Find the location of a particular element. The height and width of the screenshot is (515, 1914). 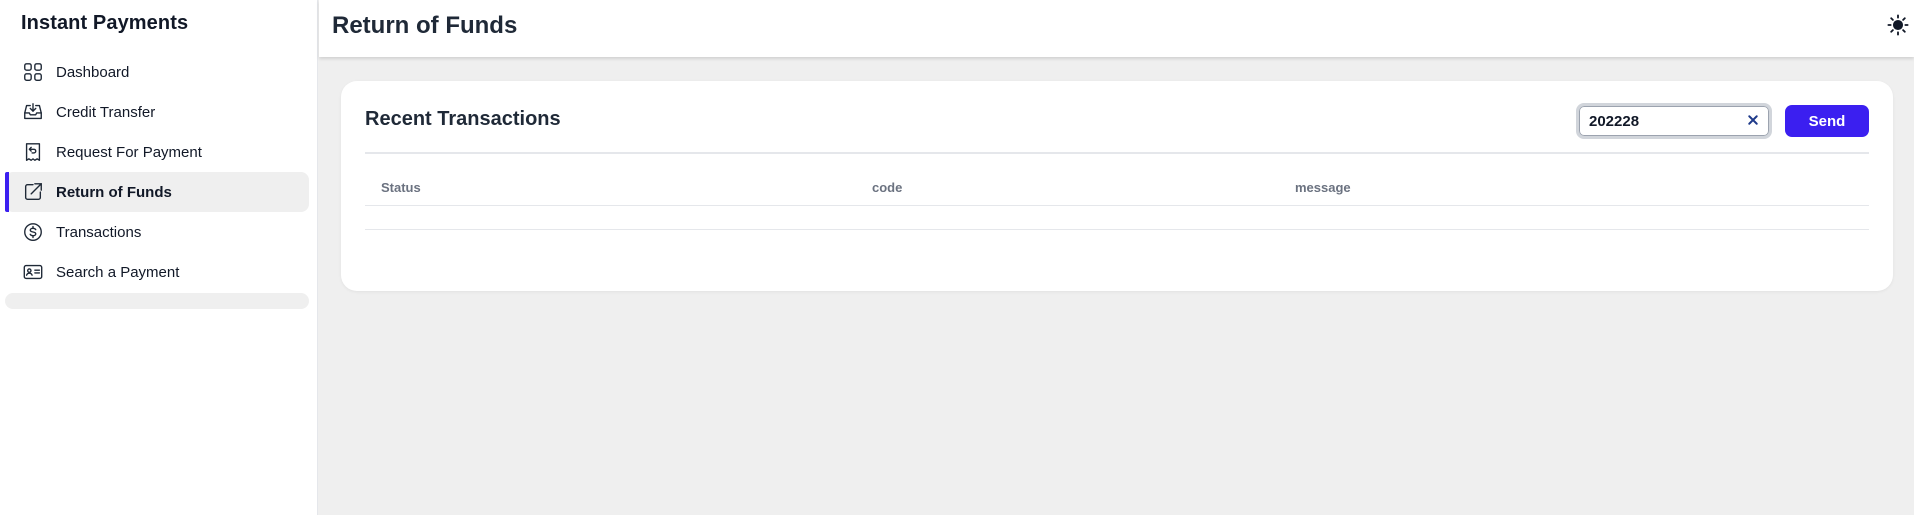

card-title: Recent Transactions is located at coordinates (463, 119).